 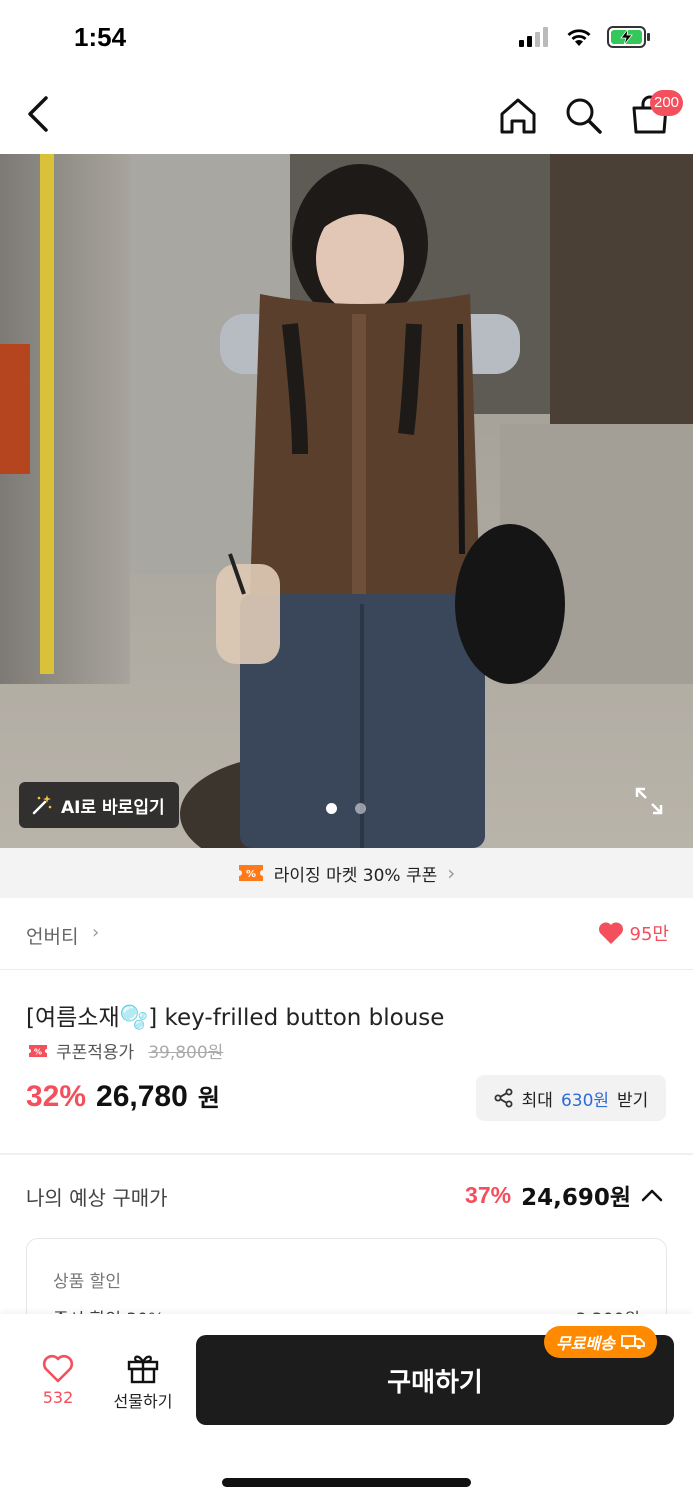 I want to click on share-prefix: 최대, so click(x=537, y=1100).